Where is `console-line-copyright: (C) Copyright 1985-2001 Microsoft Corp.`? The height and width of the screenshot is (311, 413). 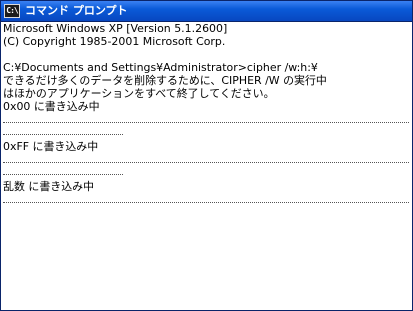 console-line-copyright: (C) Copyright 1985-2001 Microsoft Corp. is located at coordinates (114, 41).